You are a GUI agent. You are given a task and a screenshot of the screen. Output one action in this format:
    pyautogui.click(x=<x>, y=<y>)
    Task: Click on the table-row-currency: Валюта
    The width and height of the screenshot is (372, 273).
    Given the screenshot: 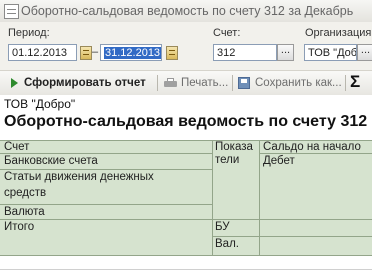 What is the action you would take?
    pyautogui.click(x=24, y=212)
    